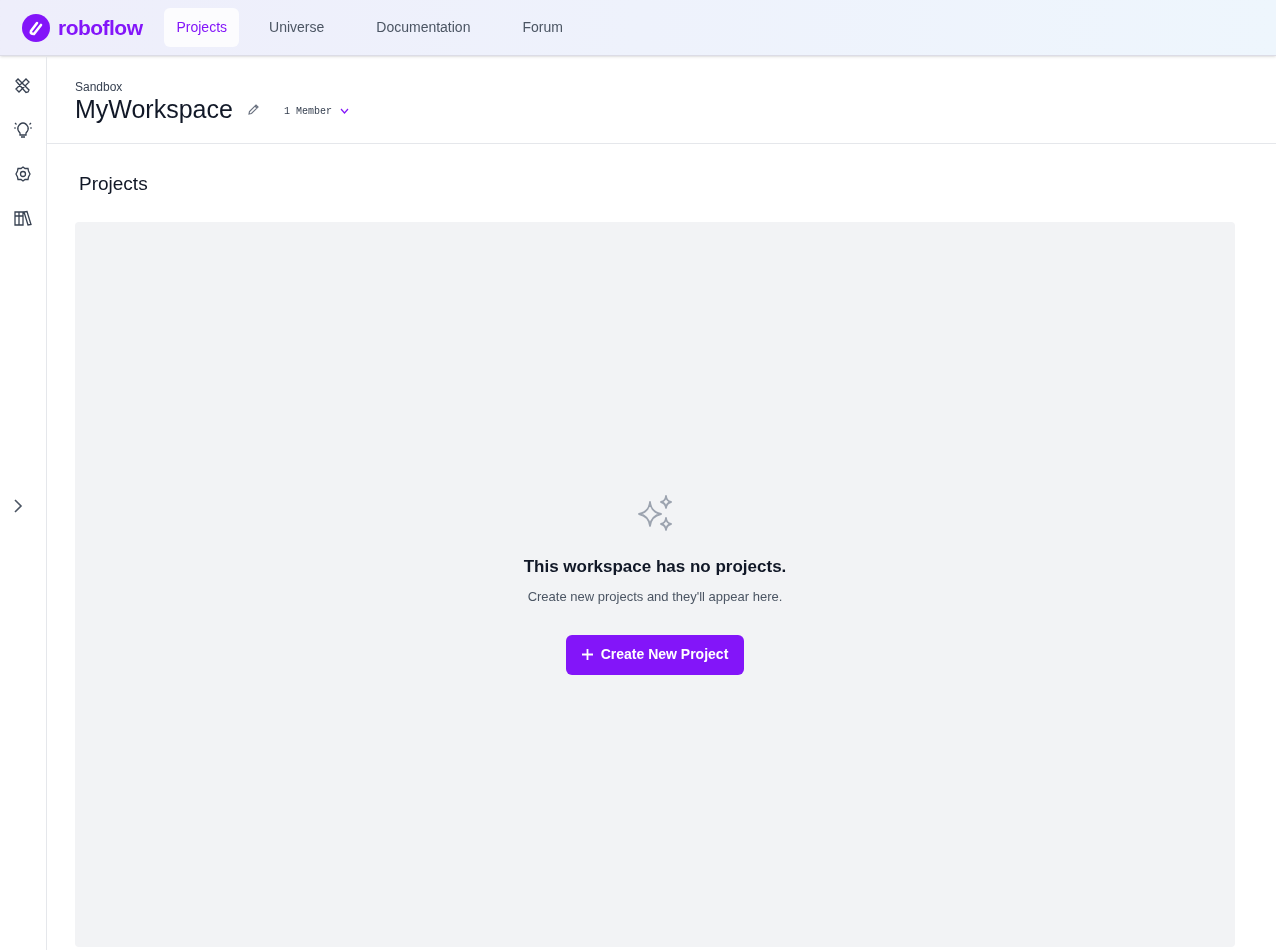 This screenshot has width=1276, height=950. Describe the element at coordinates (113, 184) in the screenshot. I see `section-title: Projects` at that location.